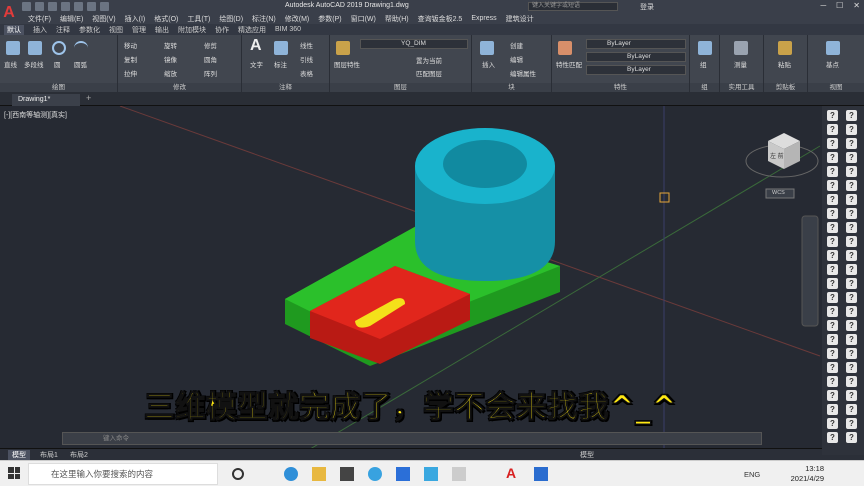 The height and width of the screenshot is (486, 864). I want to click on save-icon, so click(52, 6).